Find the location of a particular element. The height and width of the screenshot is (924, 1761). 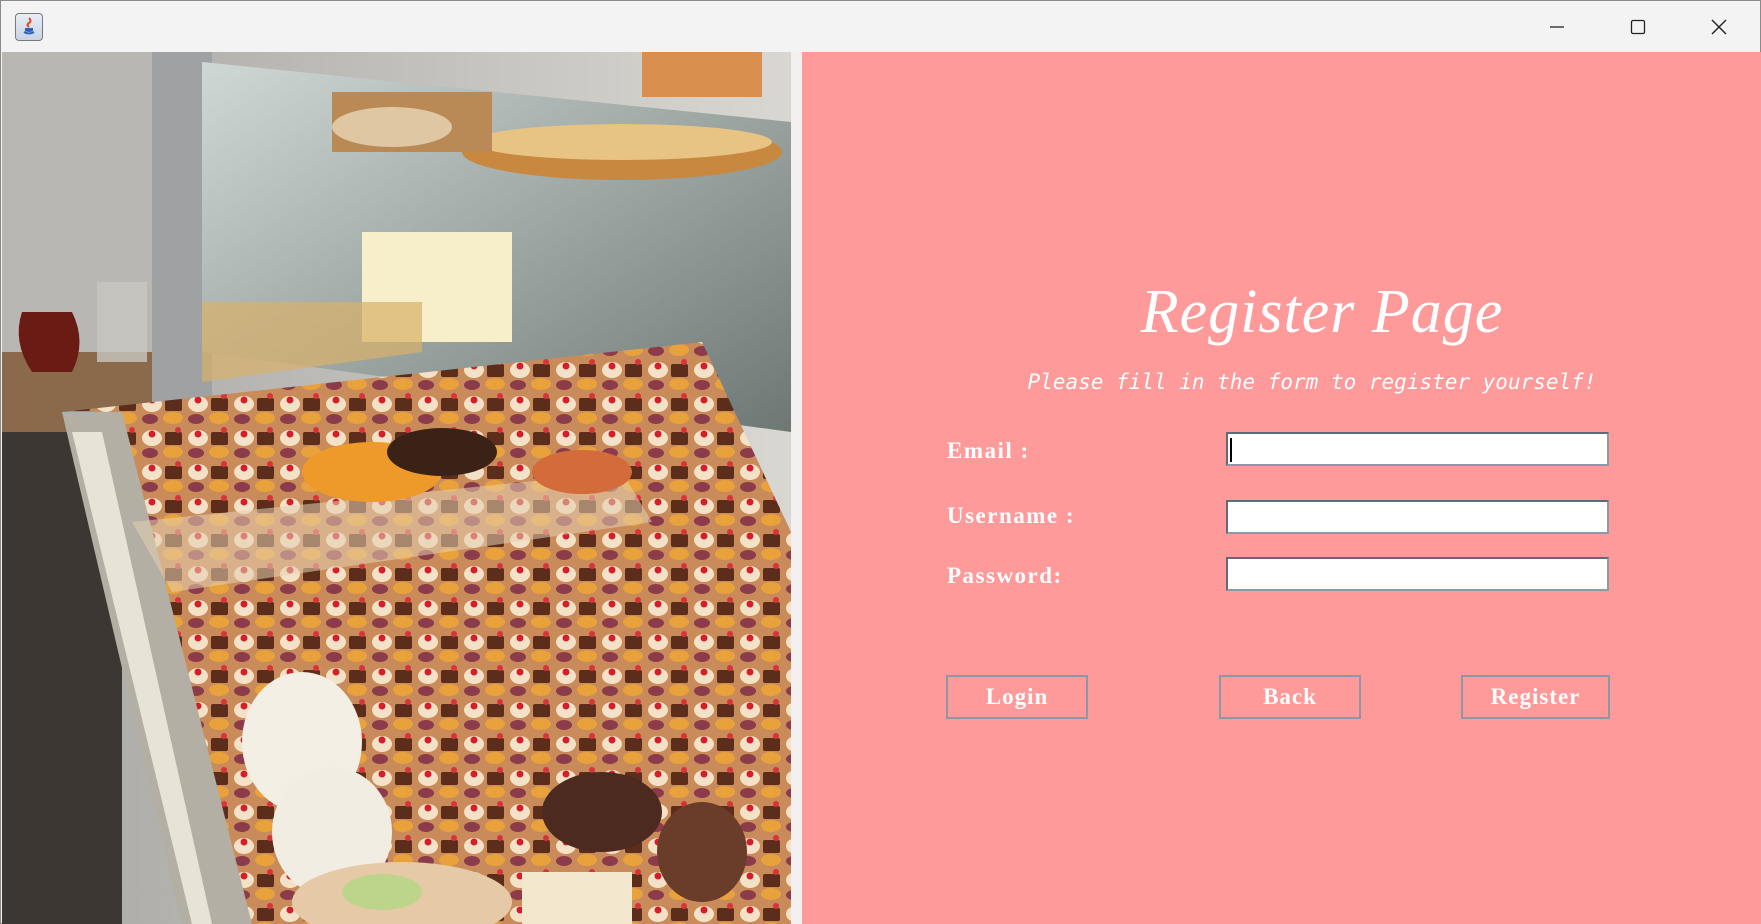

maximize-icon is located at coordinates (1638, 26).